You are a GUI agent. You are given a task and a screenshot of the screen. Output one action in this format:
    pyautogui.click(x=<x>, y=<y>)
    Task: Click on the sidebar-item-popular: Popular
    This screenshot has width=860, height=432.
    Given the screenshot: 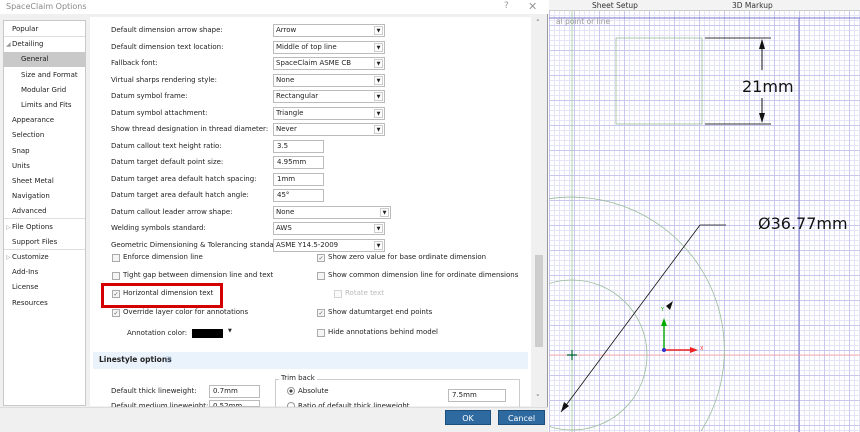 What is the action you would take?
    pyautogui.click(x=44, y=29)
    